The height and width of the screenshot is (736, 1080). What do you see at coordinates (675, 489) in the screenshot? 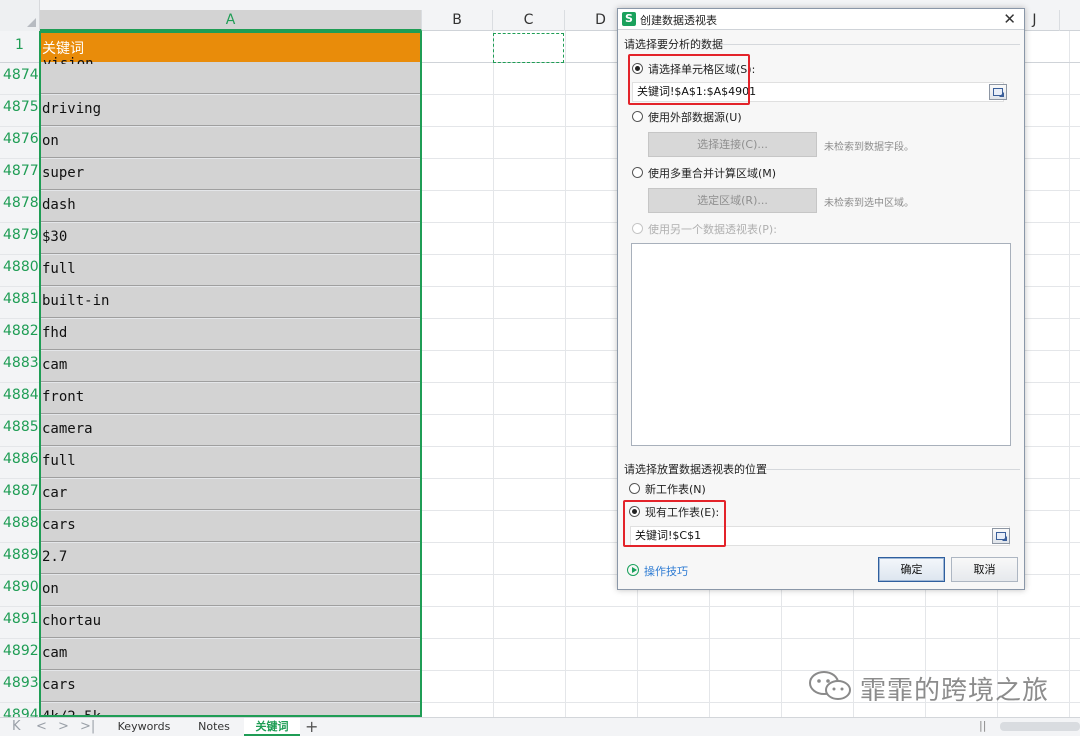
I see `label-new-sheet: 新工作表(N)` at bounding box center [675, 489].